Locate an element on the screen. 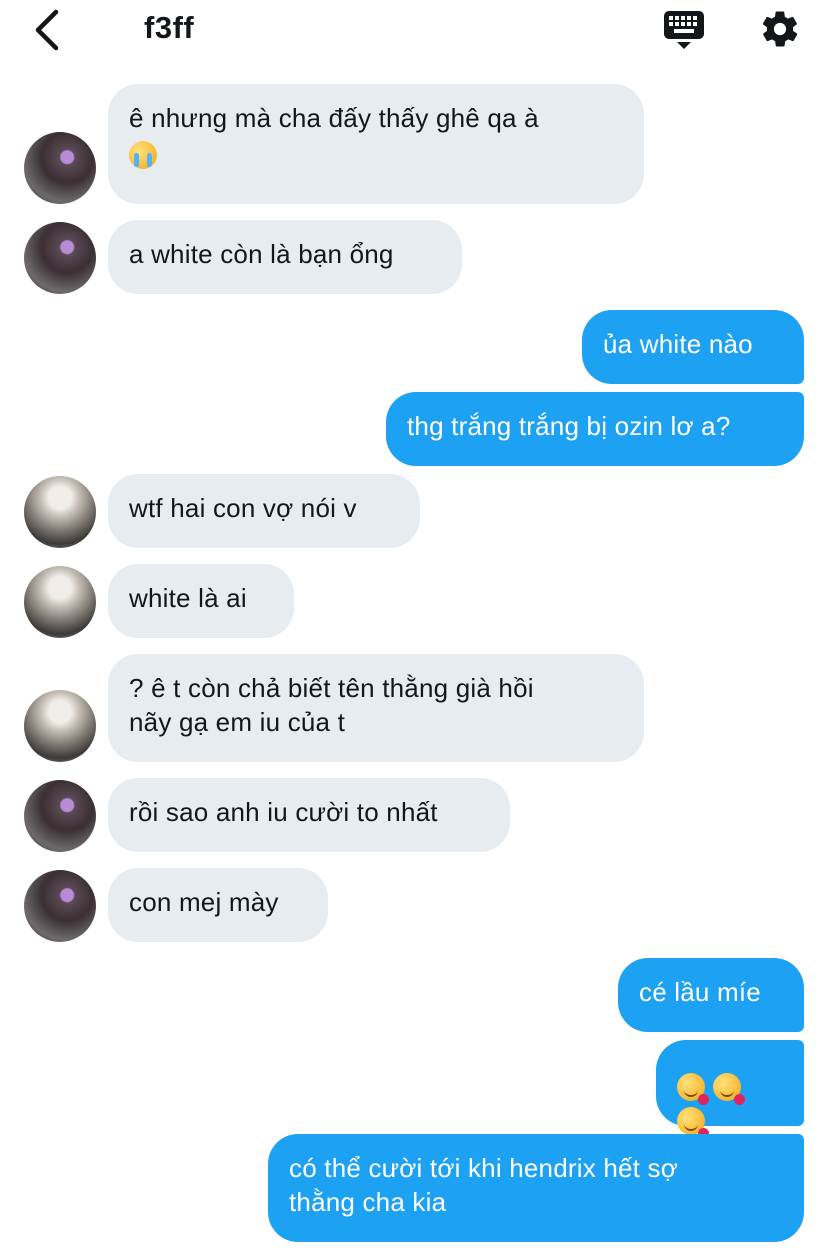 This screenshot has height=1248, width=828. message-bubble-outgoing: ủa white nào is located at coordinates (693, 347).